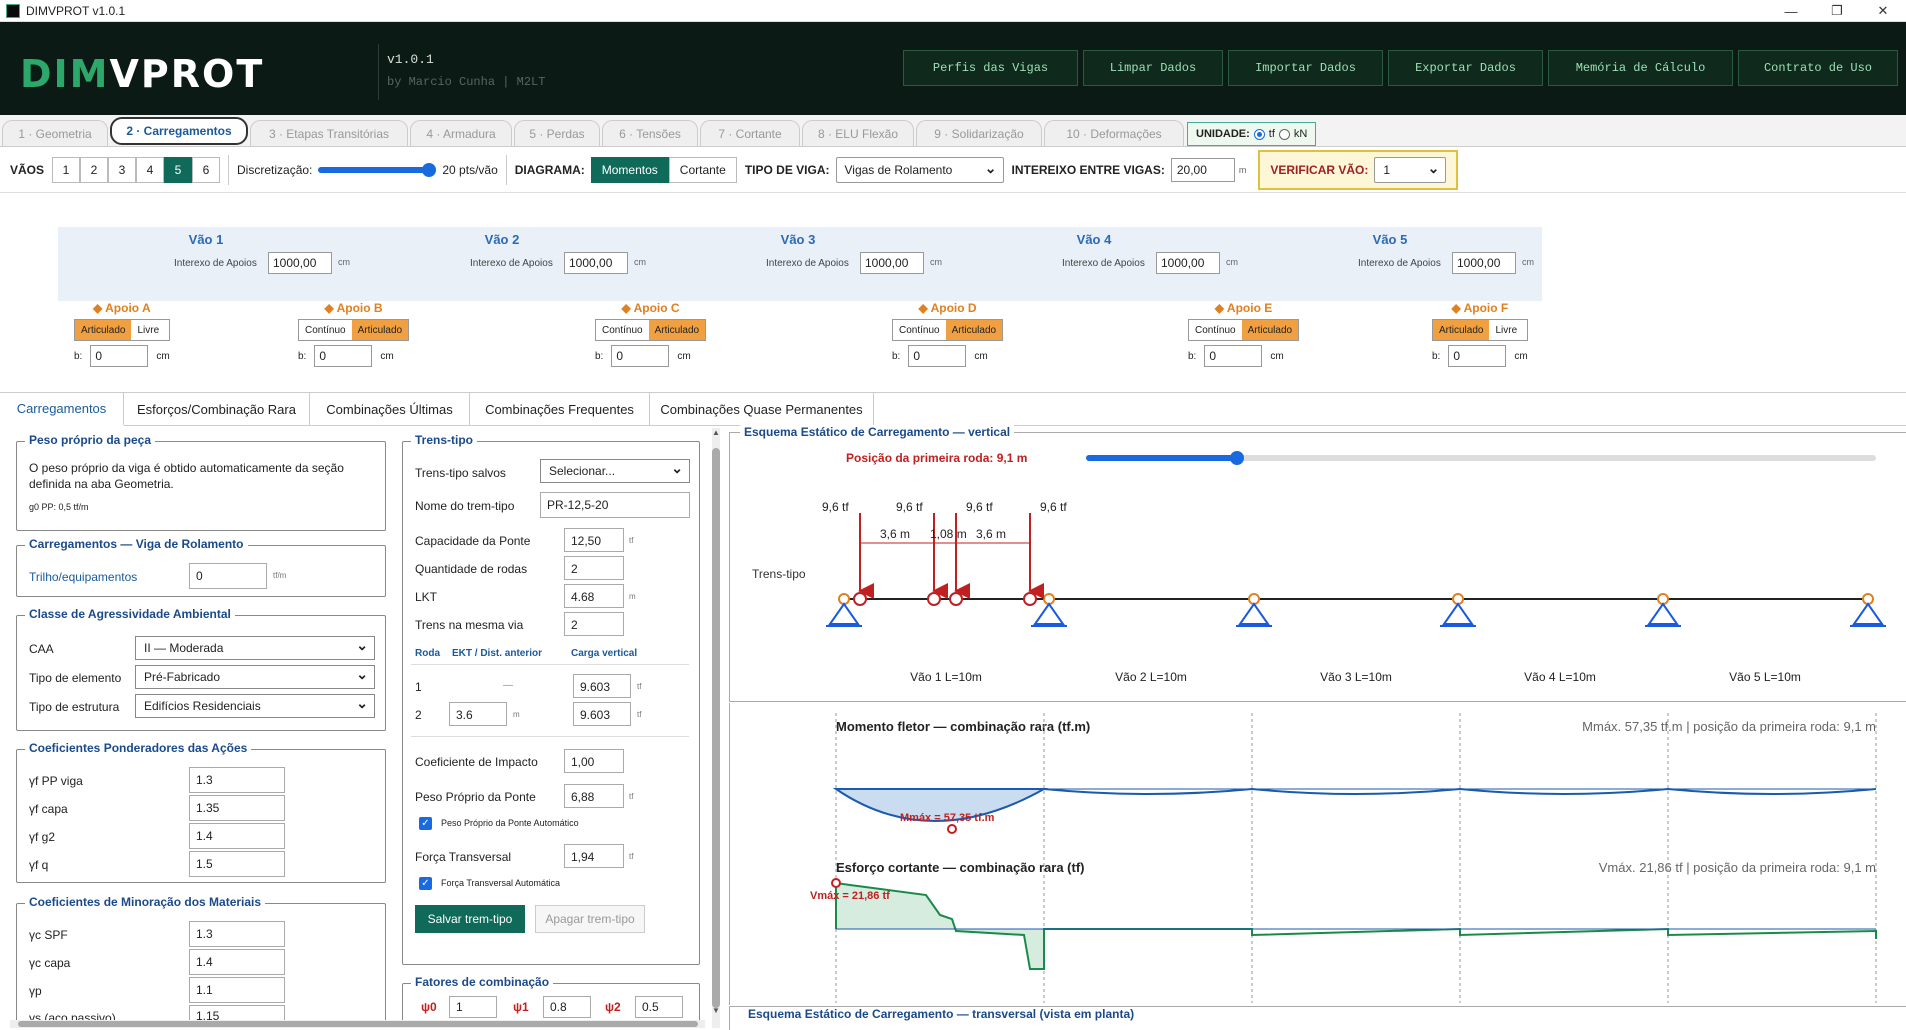 The image size is (1906, 1030). What do you see at coordinates (228, 576) in the screenshot?
I see `trilho-input: 0` at bounding box center [228, 576].